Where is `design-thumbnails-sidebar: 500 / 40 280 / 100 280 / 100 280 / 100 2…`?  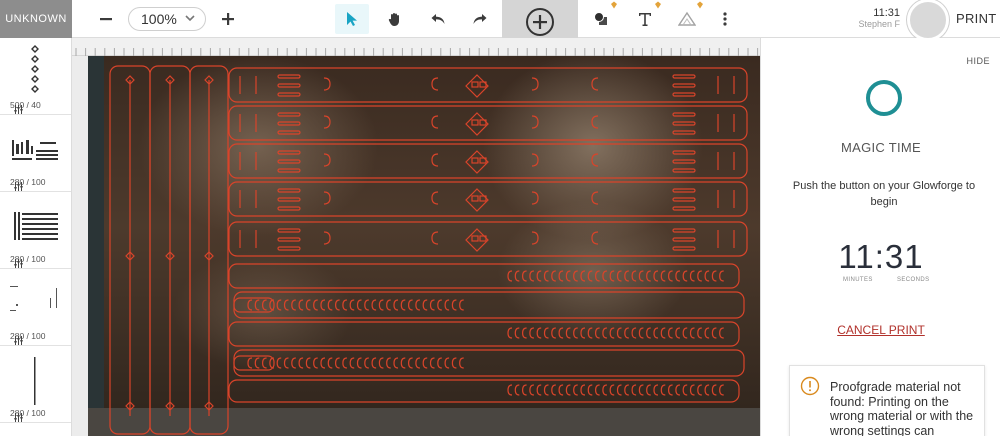 design-thumbnails-sidebar: 500 / 40 280 / 100 280 / 100 280 / 100 2… is located at coordinates (36, 237).